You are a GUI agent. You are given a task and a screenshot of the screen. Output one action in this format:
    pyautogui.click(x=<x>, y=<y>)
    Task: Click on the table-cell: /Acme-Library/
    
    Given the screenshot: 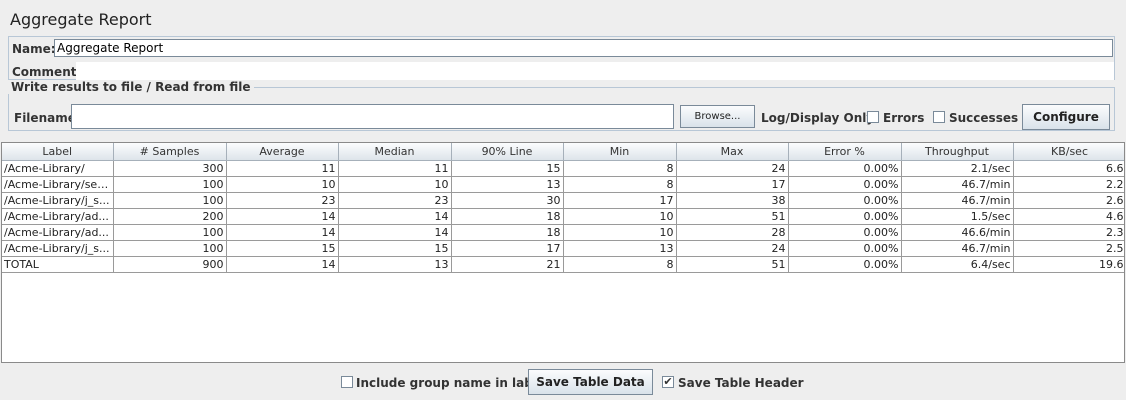 What is the action you would take?
    pyautogui.click(x=58, y=168)
    